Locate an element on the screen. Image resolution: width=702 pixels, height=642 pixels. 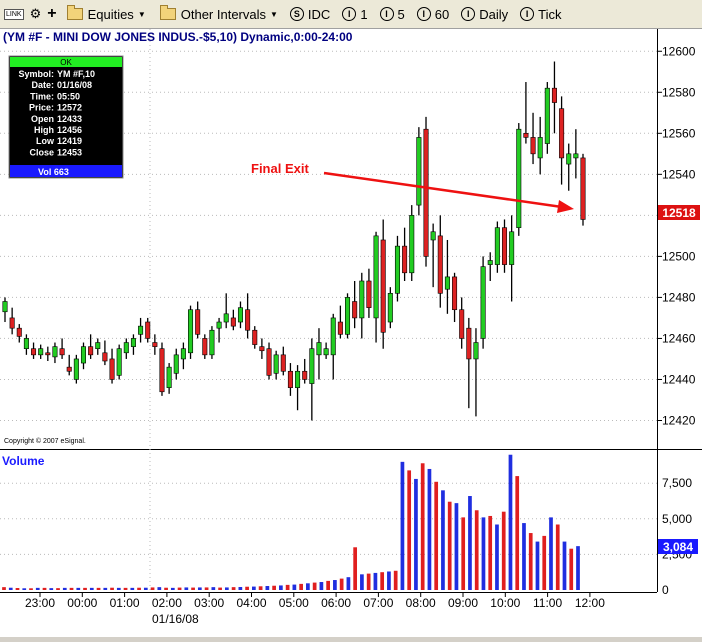
interval-tick-button: I Tick is located at coordinates (541, 14).